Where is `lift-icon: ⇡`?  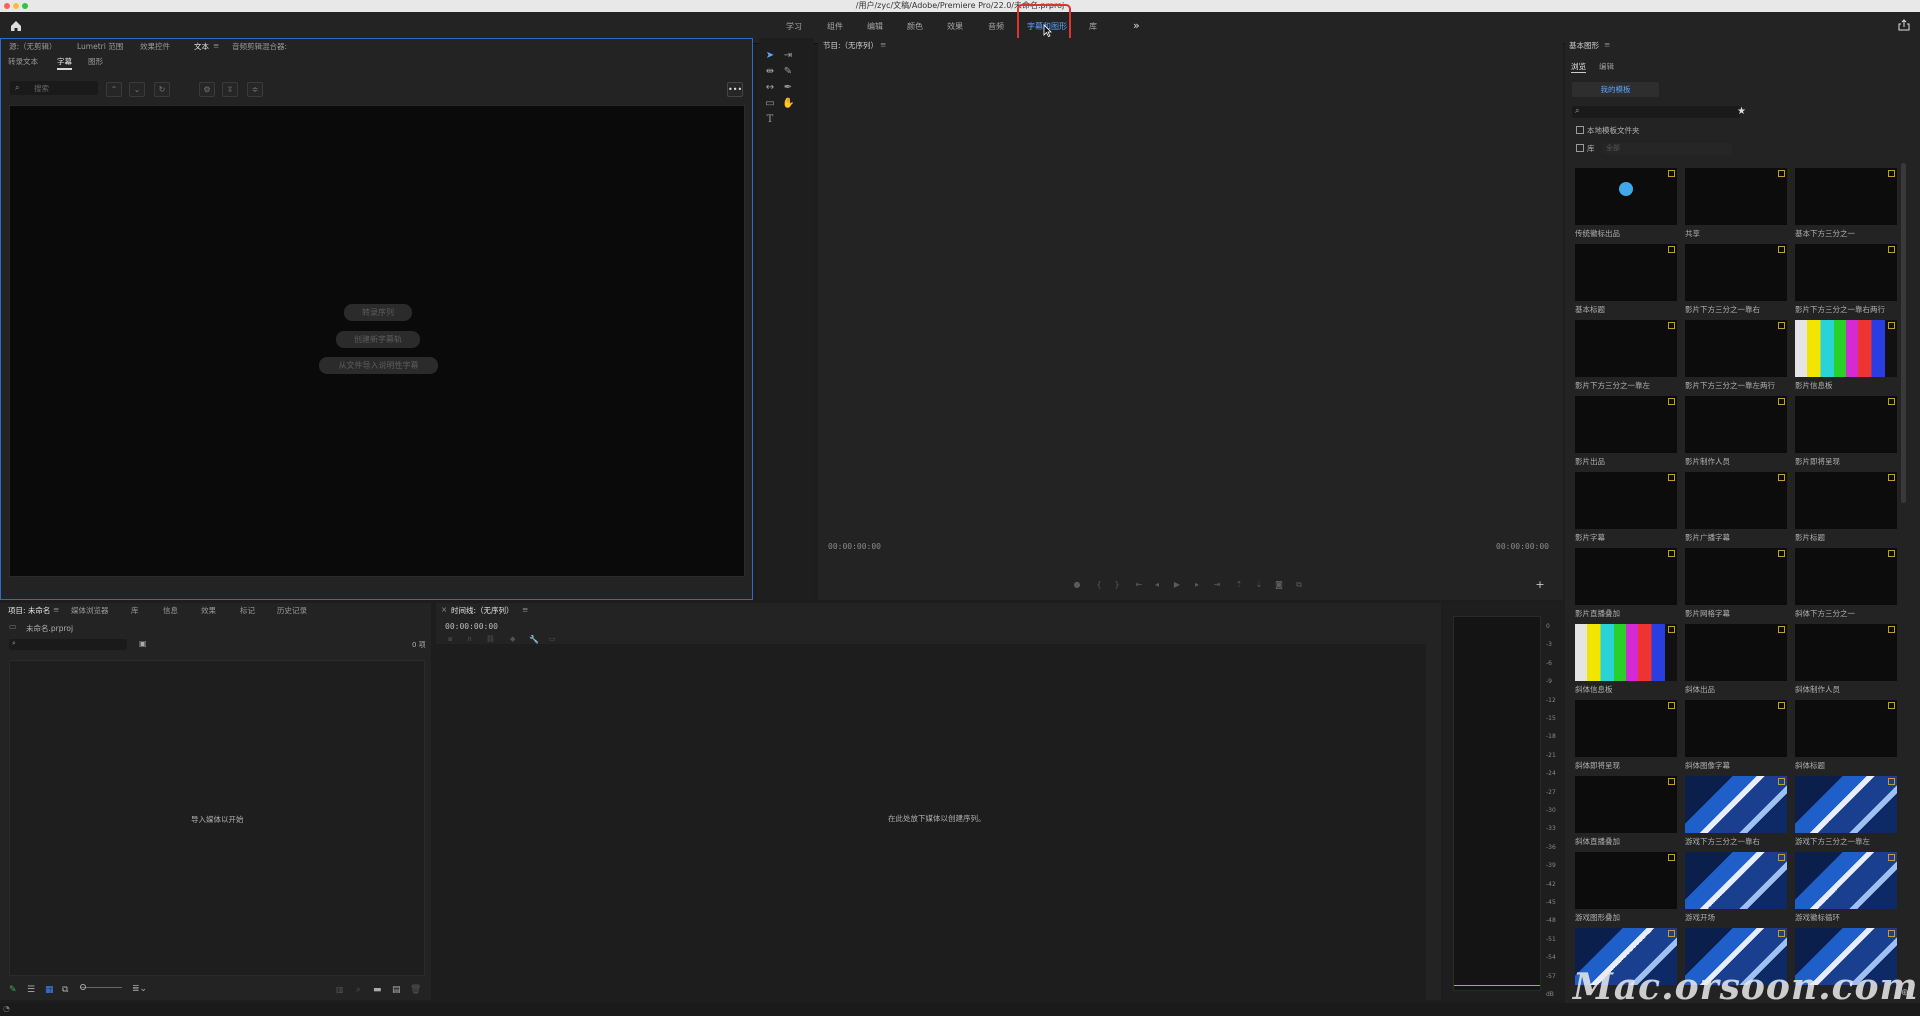
lift-icon: ⇡ is located at coordinates (1239, 585).